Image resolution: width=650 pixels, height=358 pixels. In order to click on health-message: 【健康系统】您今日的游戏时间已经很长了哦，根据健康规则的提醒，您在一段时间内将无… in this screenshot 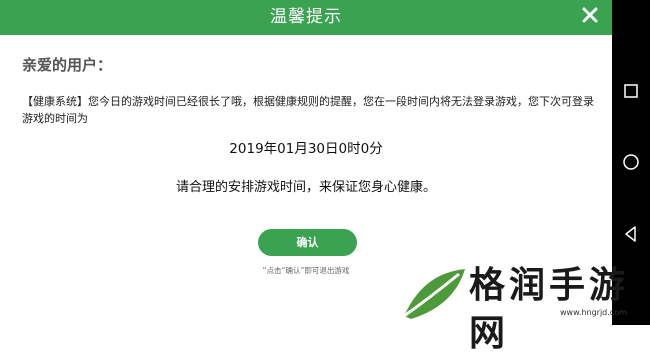, I will do `click(308, 110)`.